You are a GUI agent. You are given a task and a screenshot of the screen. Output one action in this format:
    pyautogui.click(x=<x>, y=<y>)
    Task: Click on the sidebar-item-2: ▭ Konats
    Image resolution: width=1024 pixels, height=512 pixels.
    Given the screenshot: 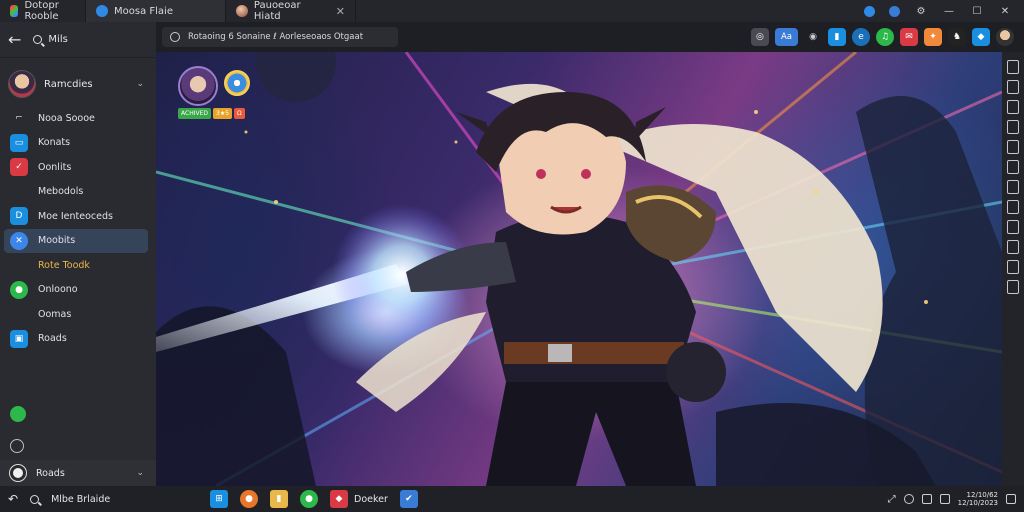 What is the action you would take?
    pyautogui.click(x=78, y=143)
    